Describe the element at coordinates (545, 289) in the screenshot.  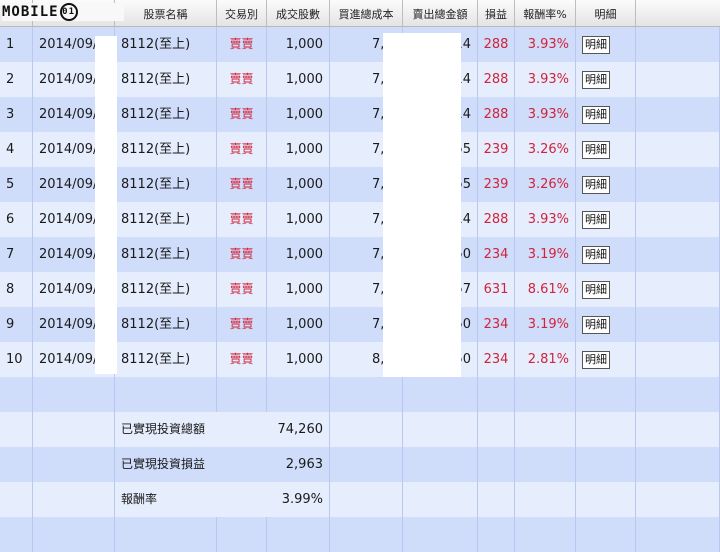
I see `cell-ret: 8.61%` at that location.